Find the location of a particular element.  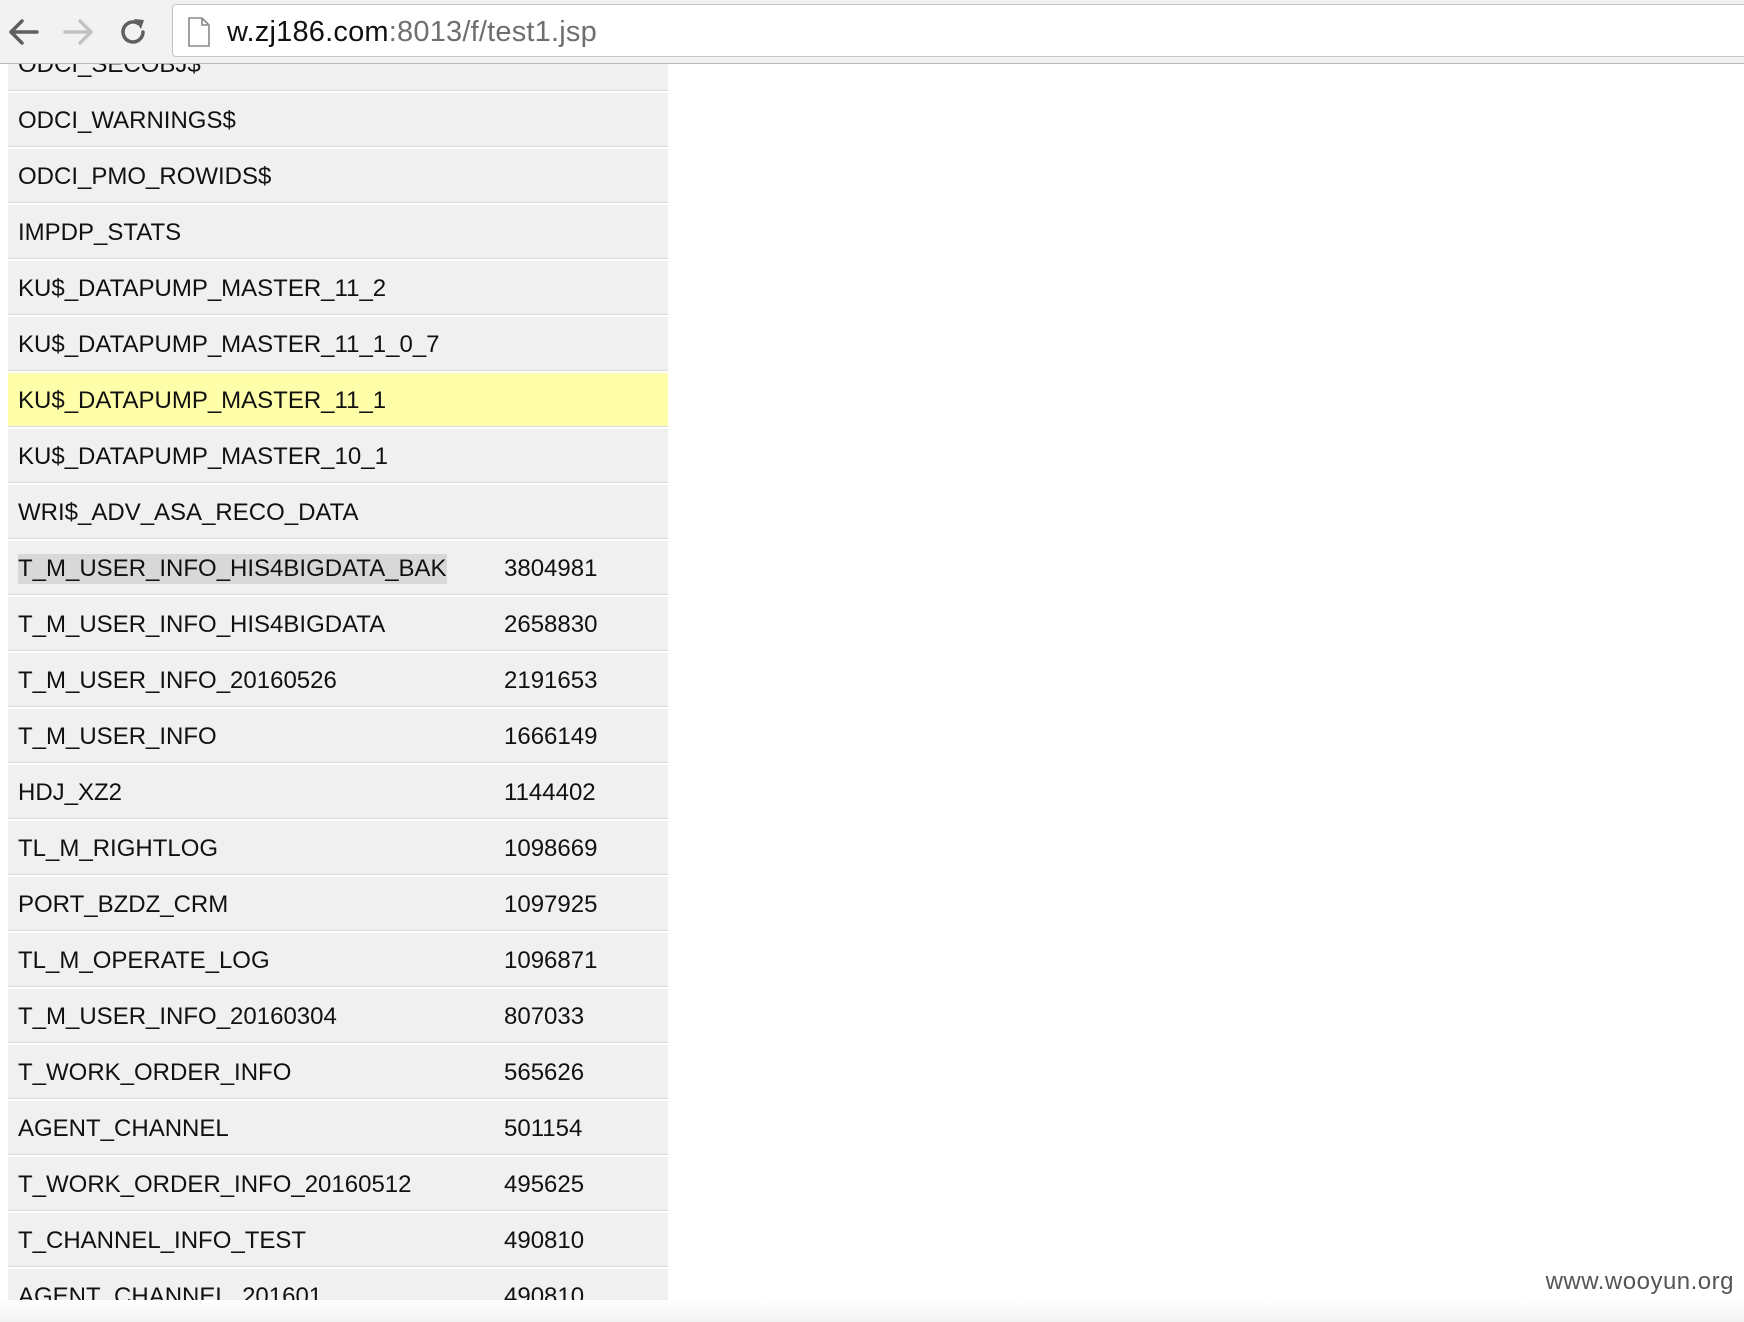

back-button is located at coordinates (24, 32).